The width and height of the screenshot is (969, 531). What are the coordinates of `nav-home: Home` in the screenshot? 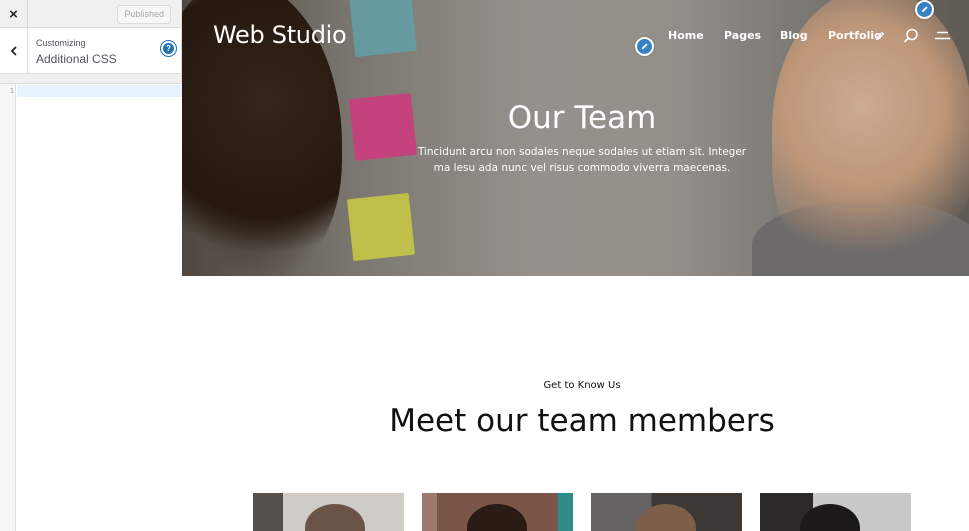 It's located at (686, 35).